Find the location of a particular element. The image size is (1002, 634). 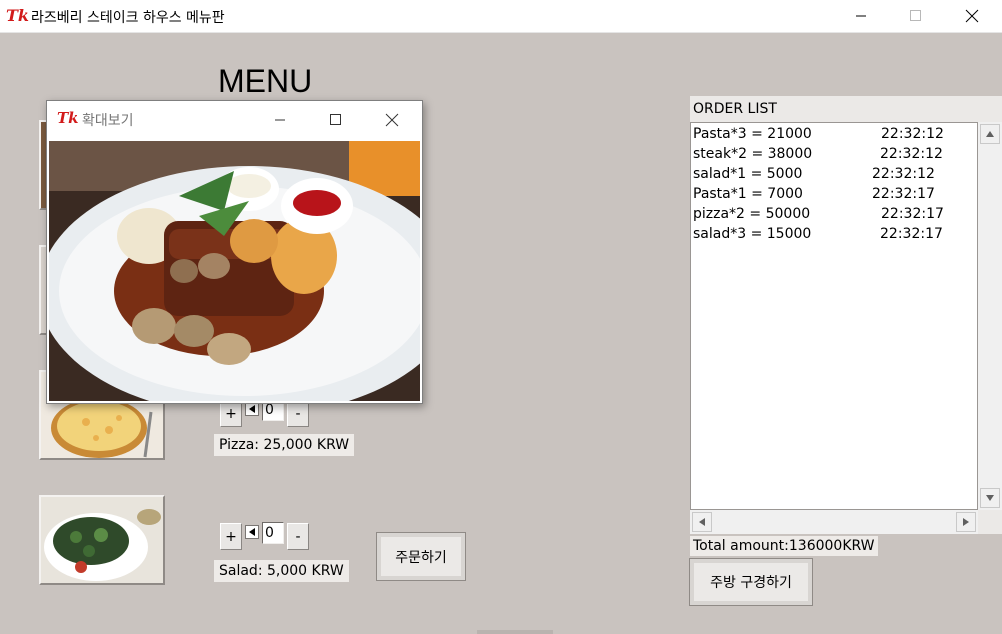

scrollbar-corner is located at coordinates (990, 522).